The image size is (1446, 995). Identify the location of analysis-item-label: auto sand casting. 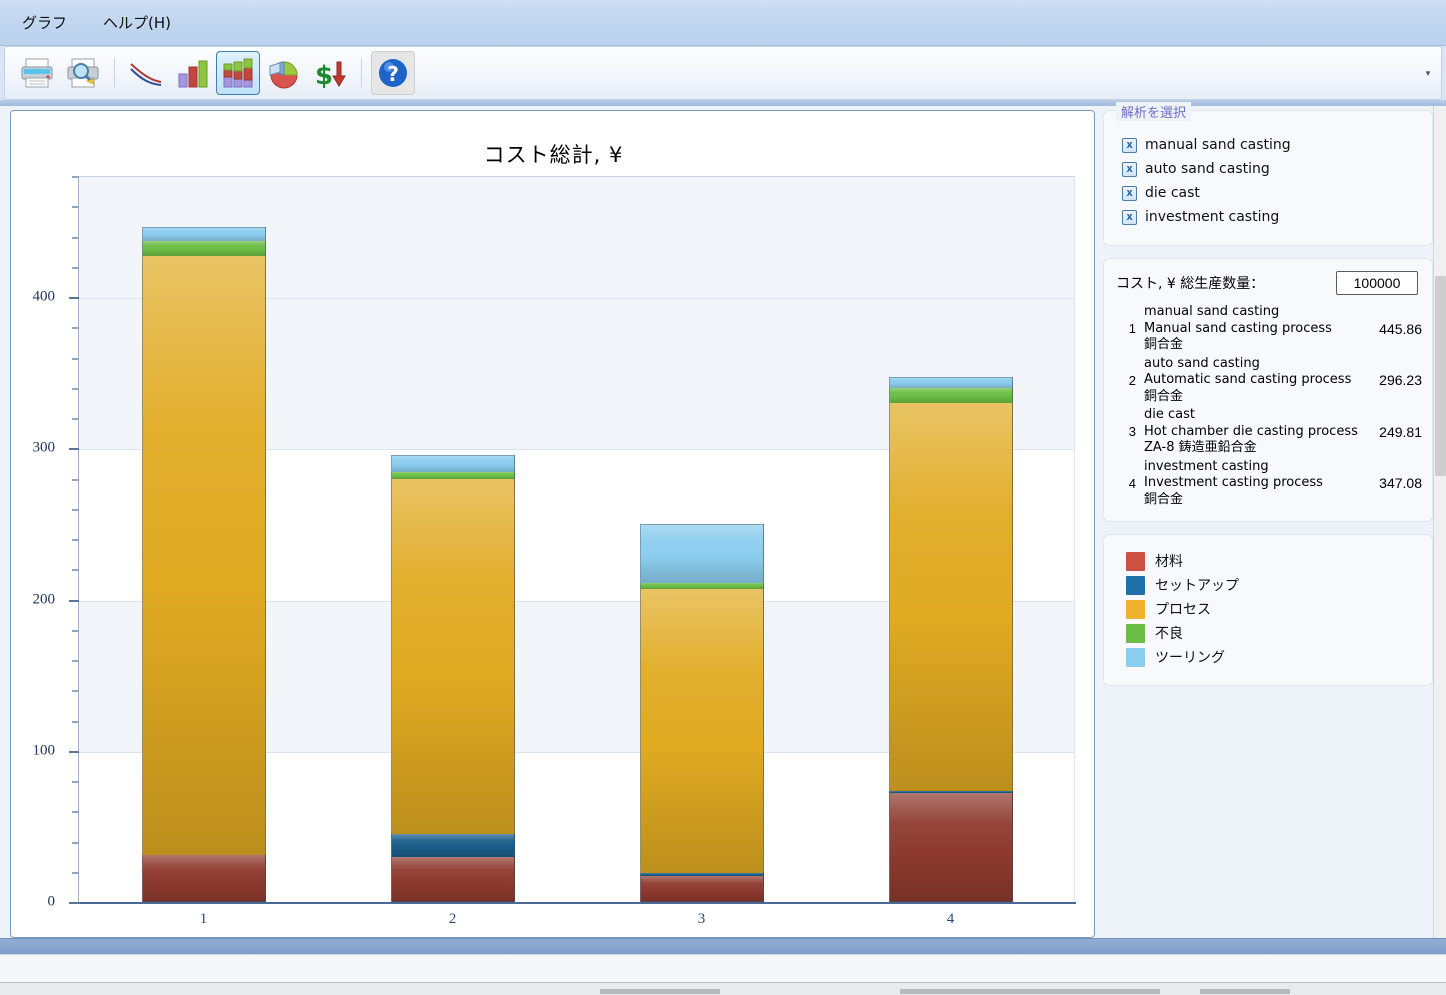
(1207, 169).